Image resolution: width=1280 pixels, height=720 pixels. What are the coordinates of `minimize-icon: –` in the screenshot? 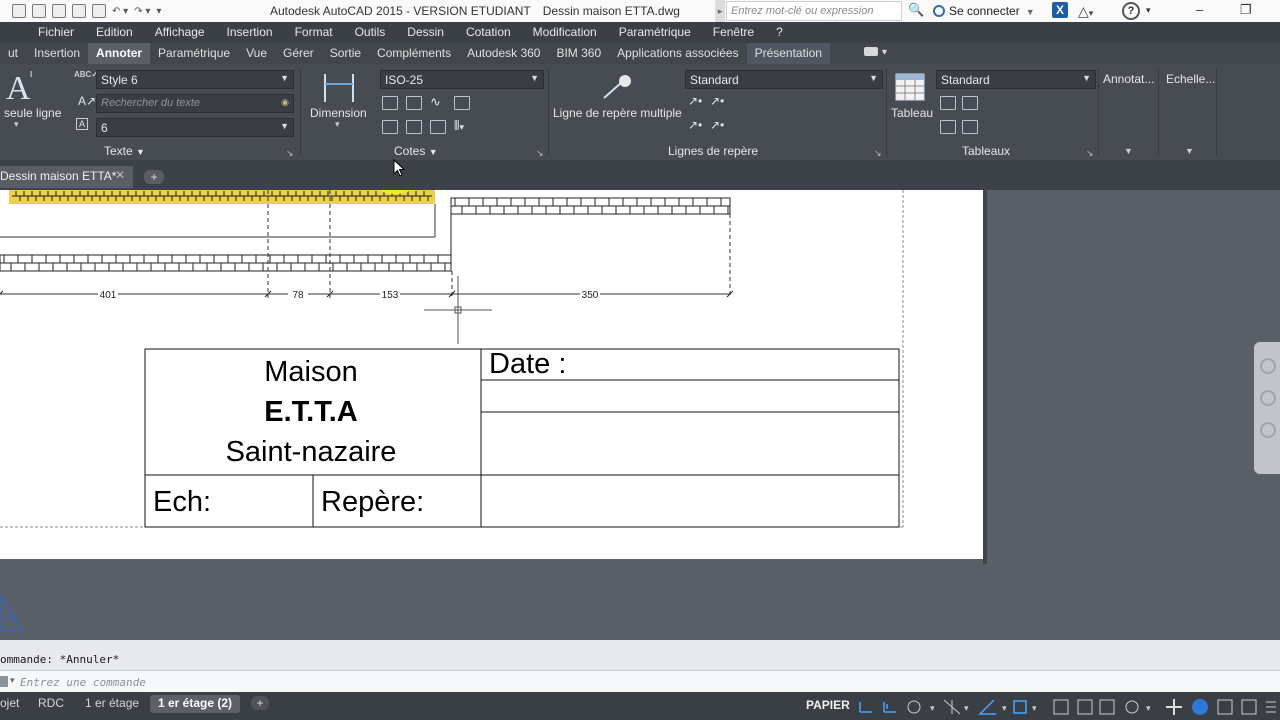 It's located at (1199, 9).